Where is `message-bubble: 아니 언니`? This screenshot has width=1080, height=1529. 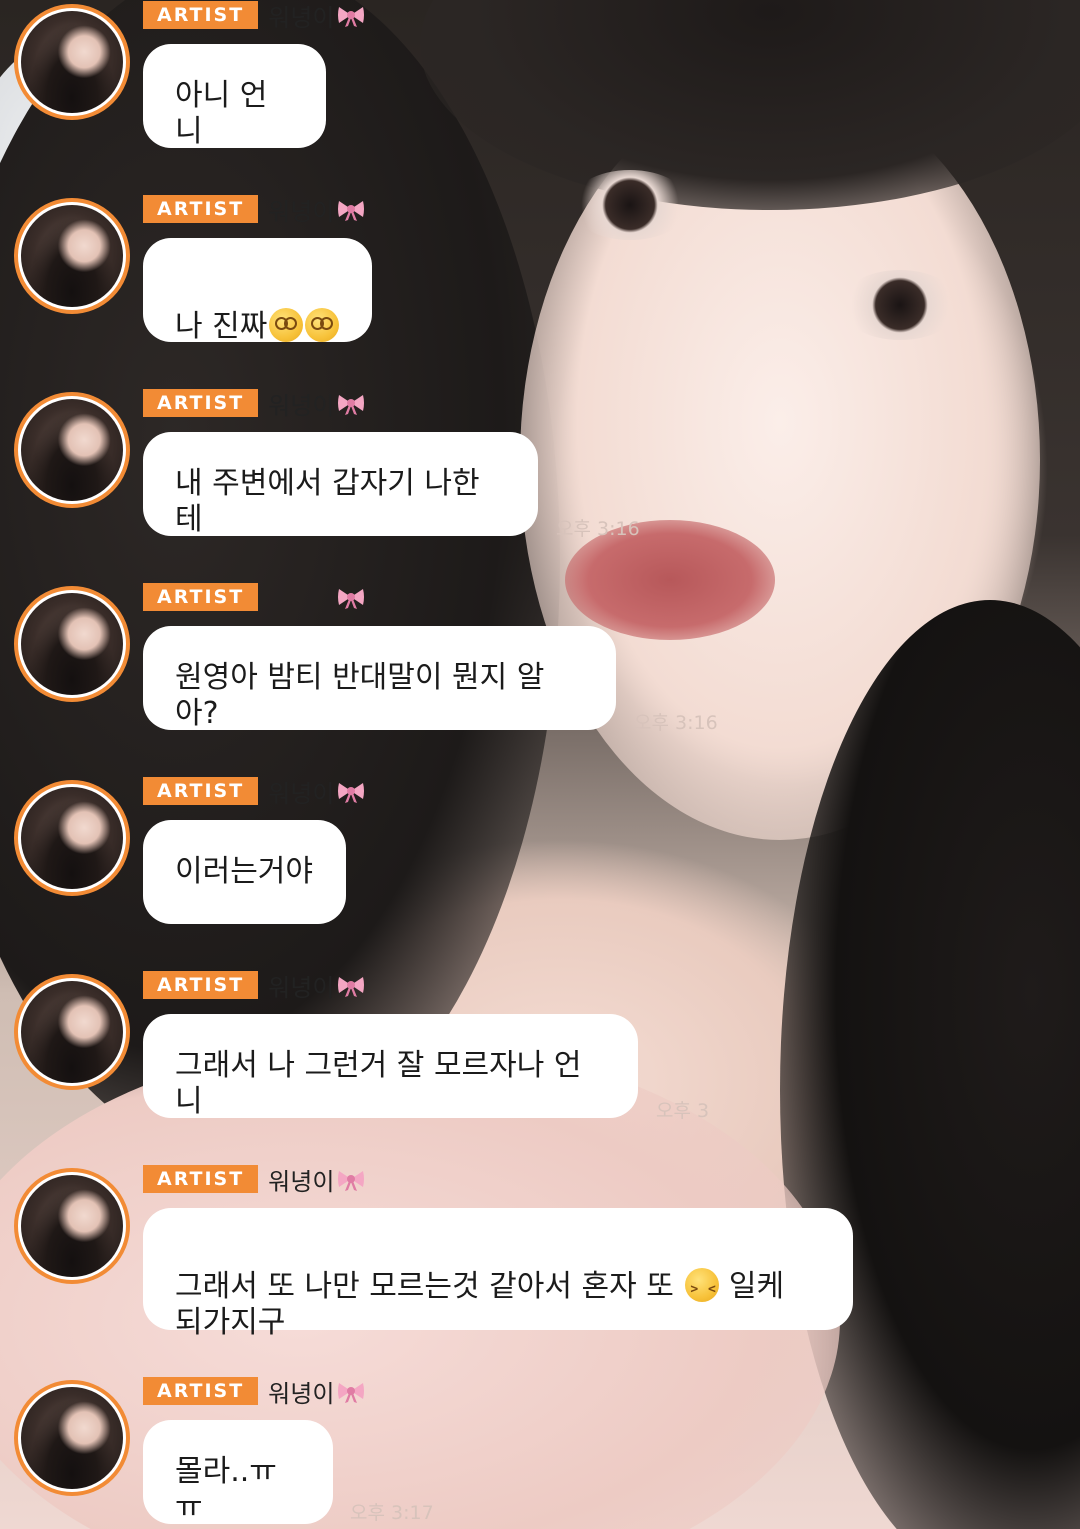 message-bubble: 아니 언니 is located at coordinates (234, 96).